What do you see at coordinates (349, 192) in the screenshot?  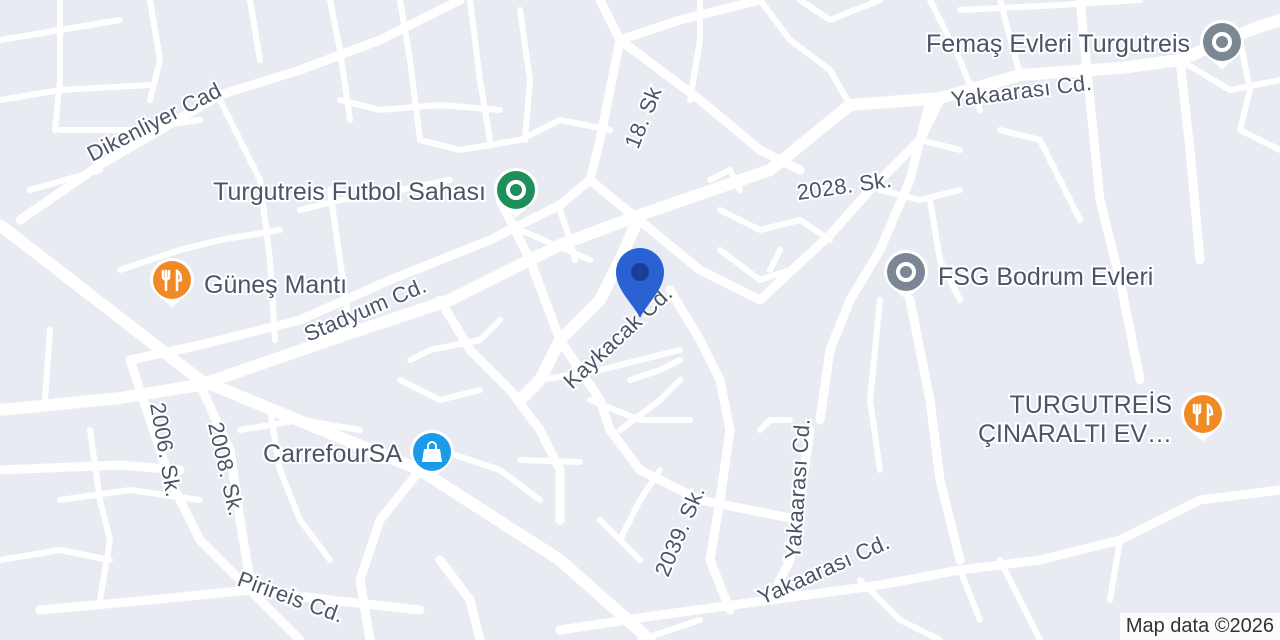 I see `place-label: Turgutreis Futbol Sahası` at bounding box center [349, 192].